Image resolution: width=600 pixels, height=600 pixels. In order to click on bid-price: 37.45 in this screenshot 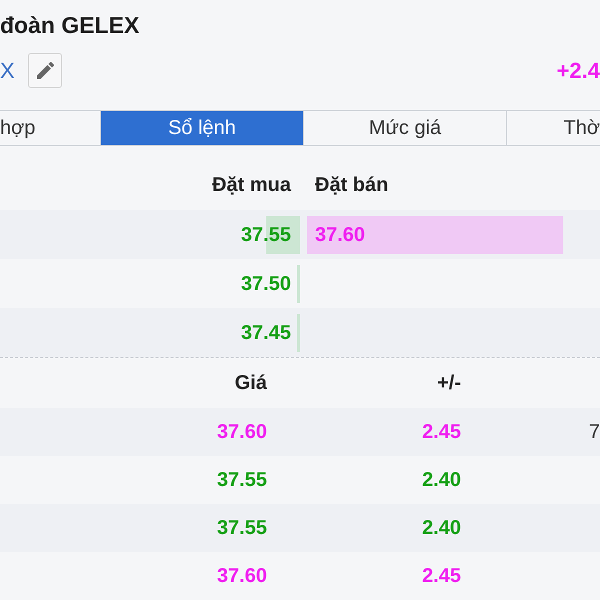, I will do `click(265, 333)`.